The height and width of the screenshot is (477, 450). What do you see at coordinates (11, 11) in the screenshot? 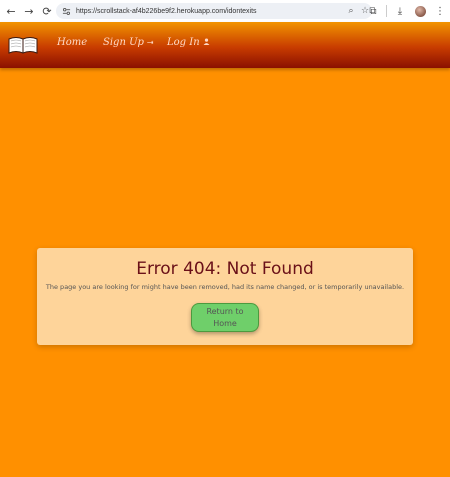
I see `back-icon: ←` at bounding box center [11, 11].